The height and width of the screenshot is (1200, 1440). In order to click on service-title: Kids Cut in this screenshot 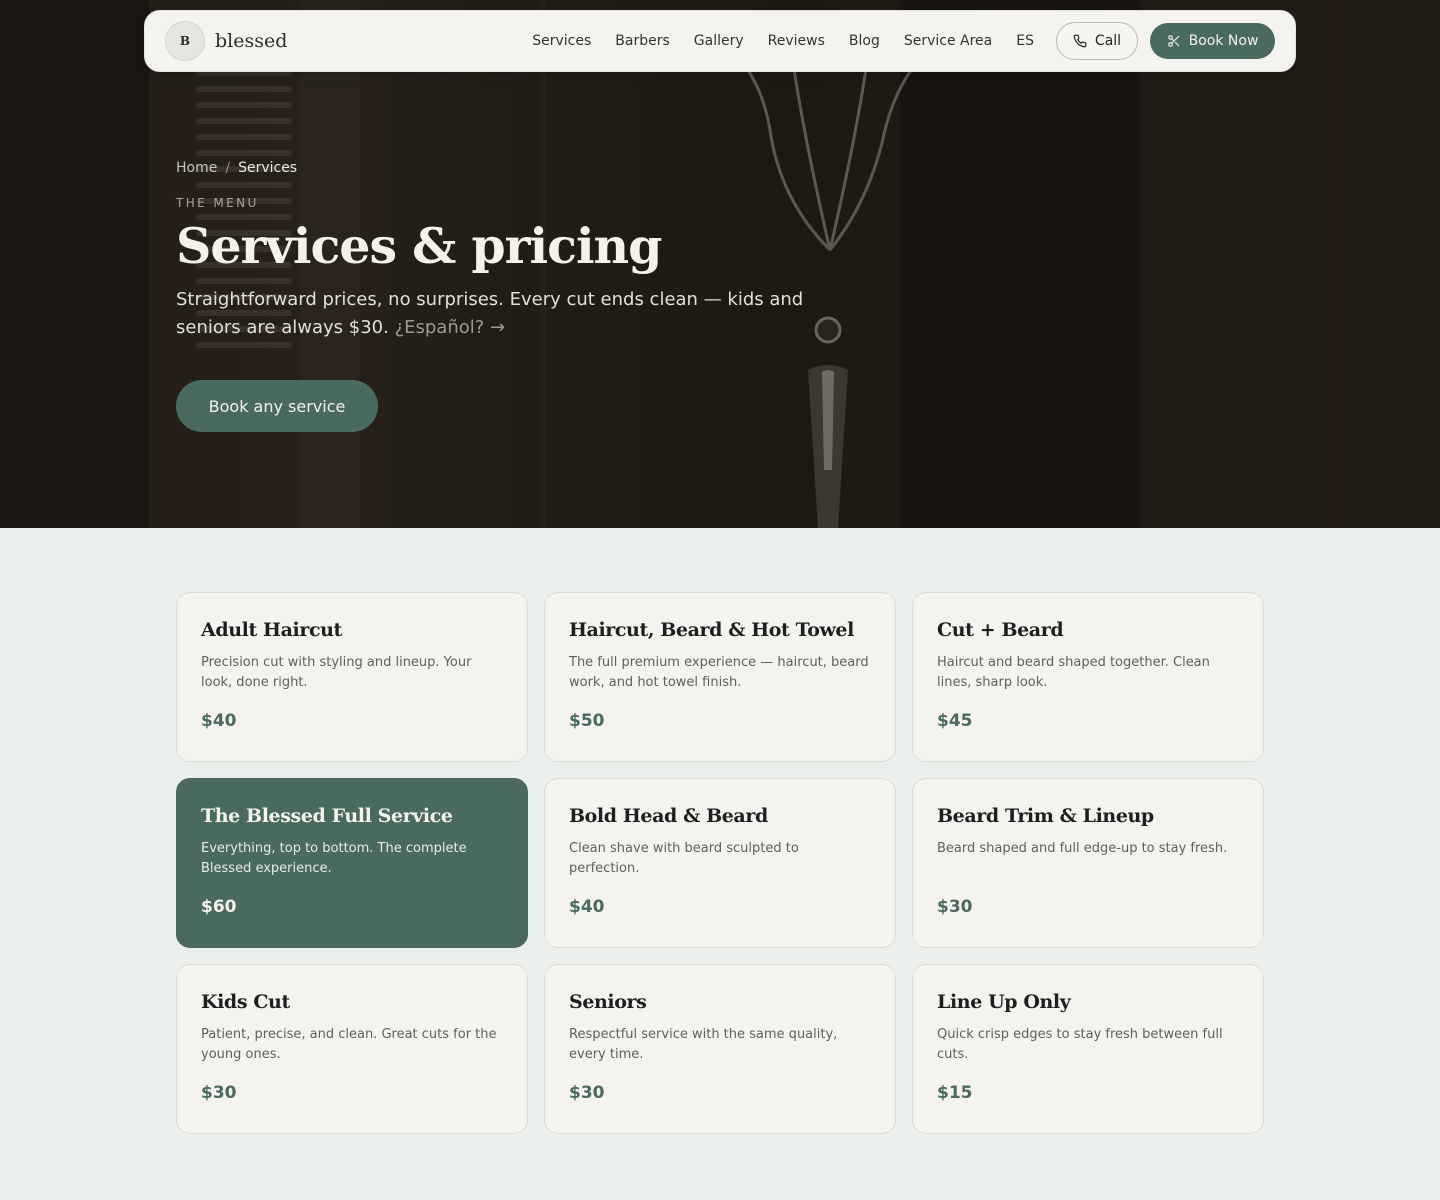, I will do `click(245, 1002)`.